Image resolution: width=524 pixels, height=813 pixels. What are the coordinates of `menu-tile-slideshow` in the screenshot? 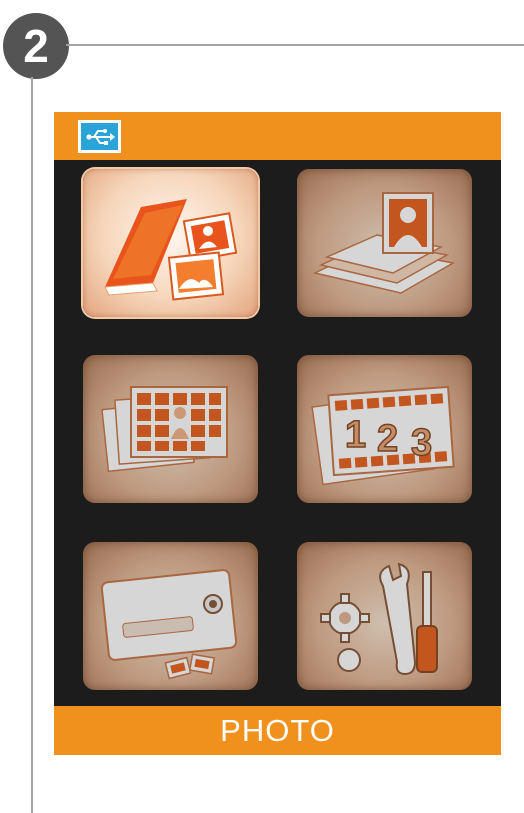 It's located at (170, 429).